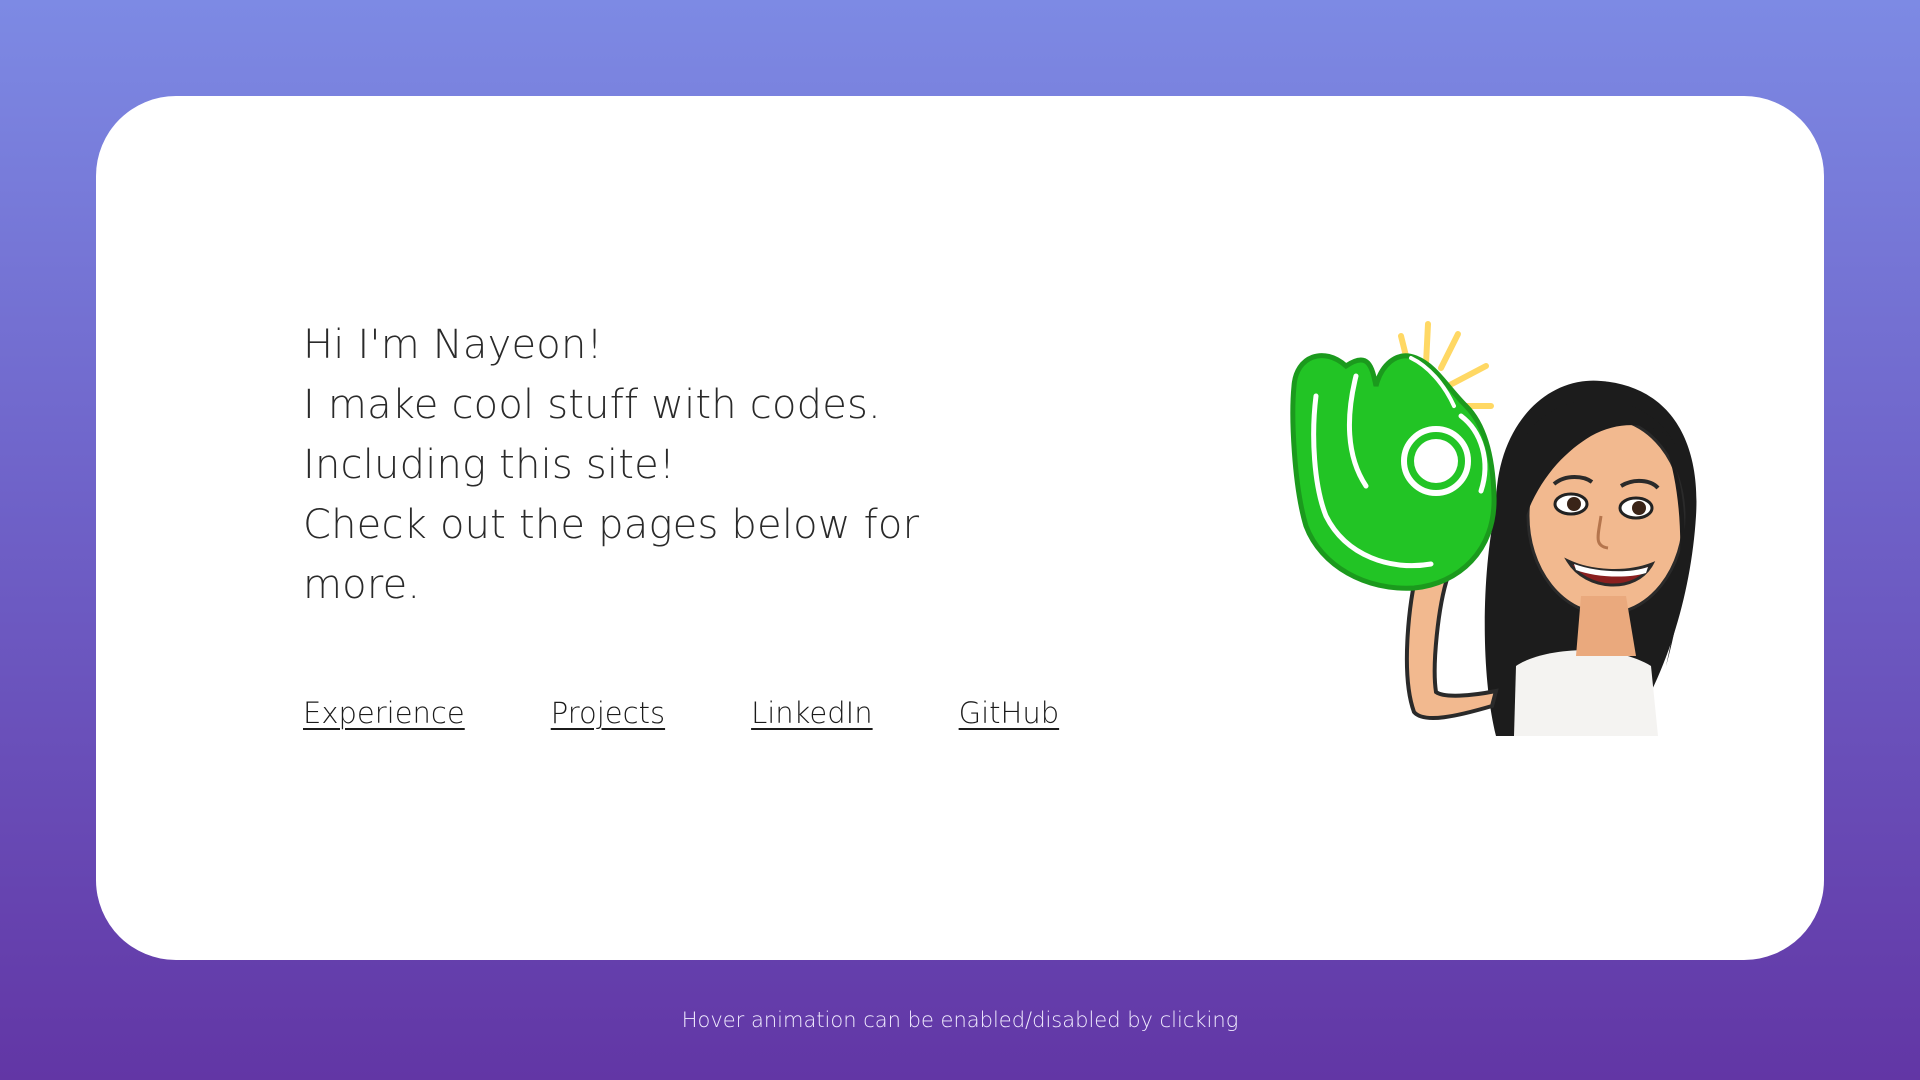  I want to click on page-links: Experience Projects LinkedIn GitHub, so click(681, 713).